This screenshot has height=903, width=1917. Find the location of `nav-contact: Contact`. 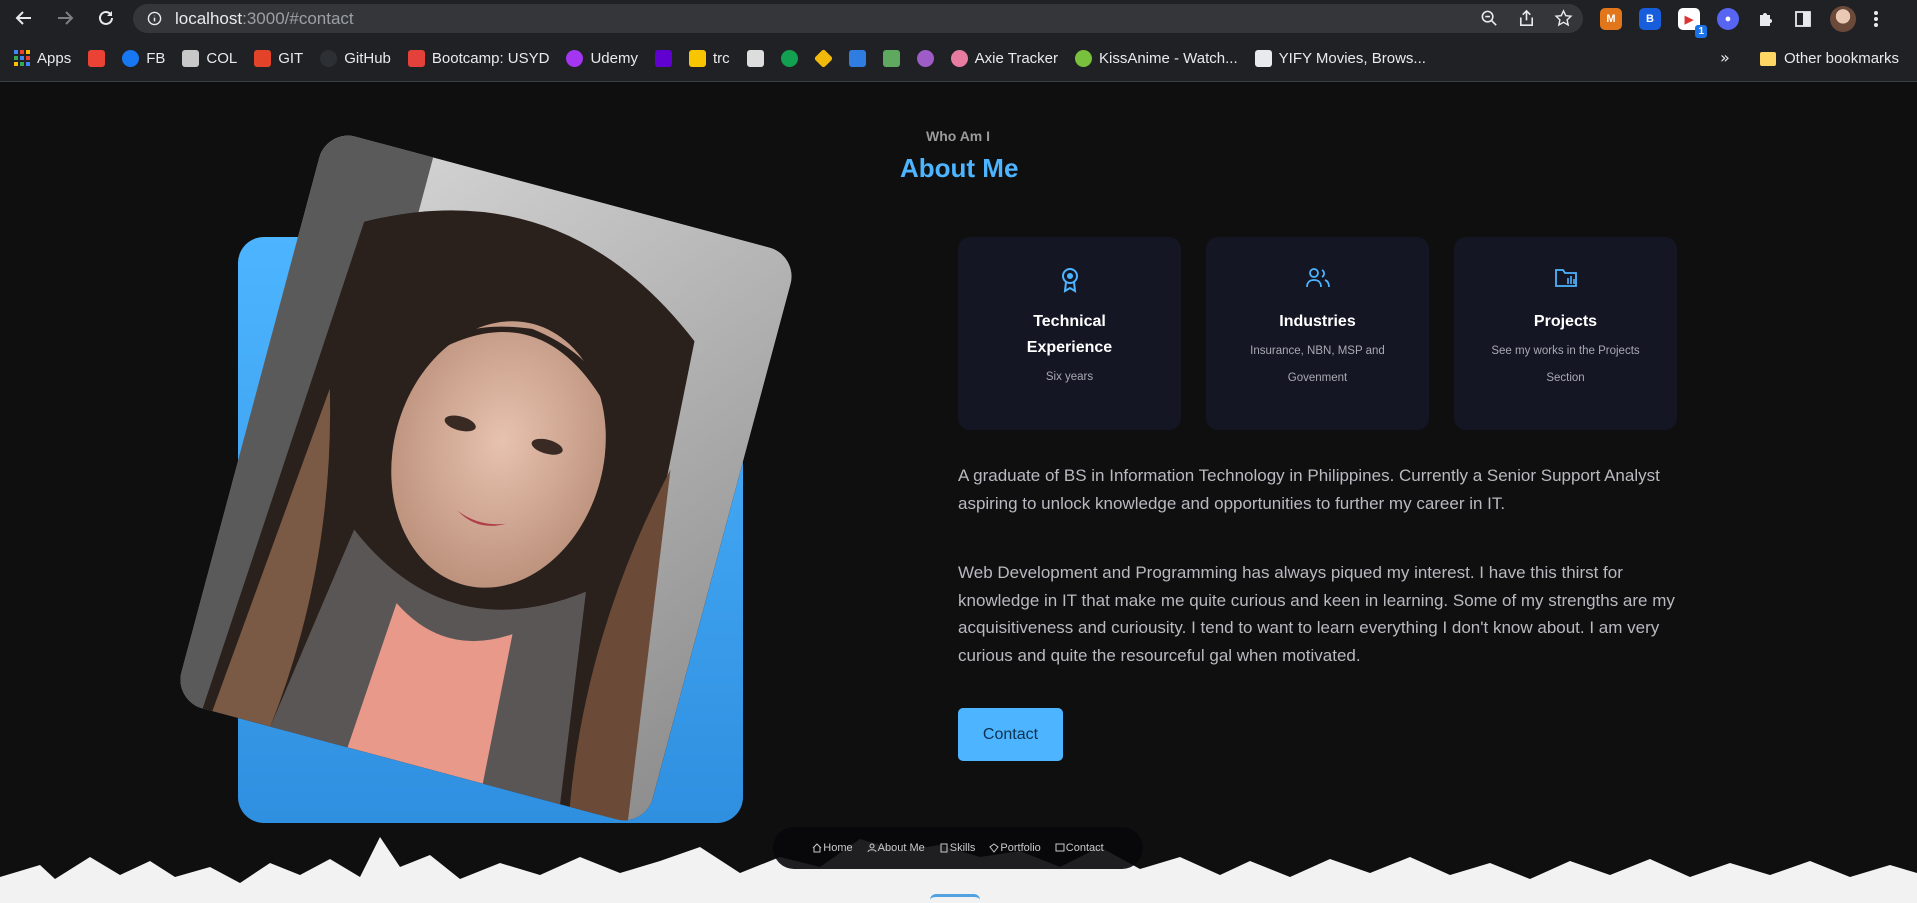

nav-contact: Contact is located at coordinates (1079, 848).